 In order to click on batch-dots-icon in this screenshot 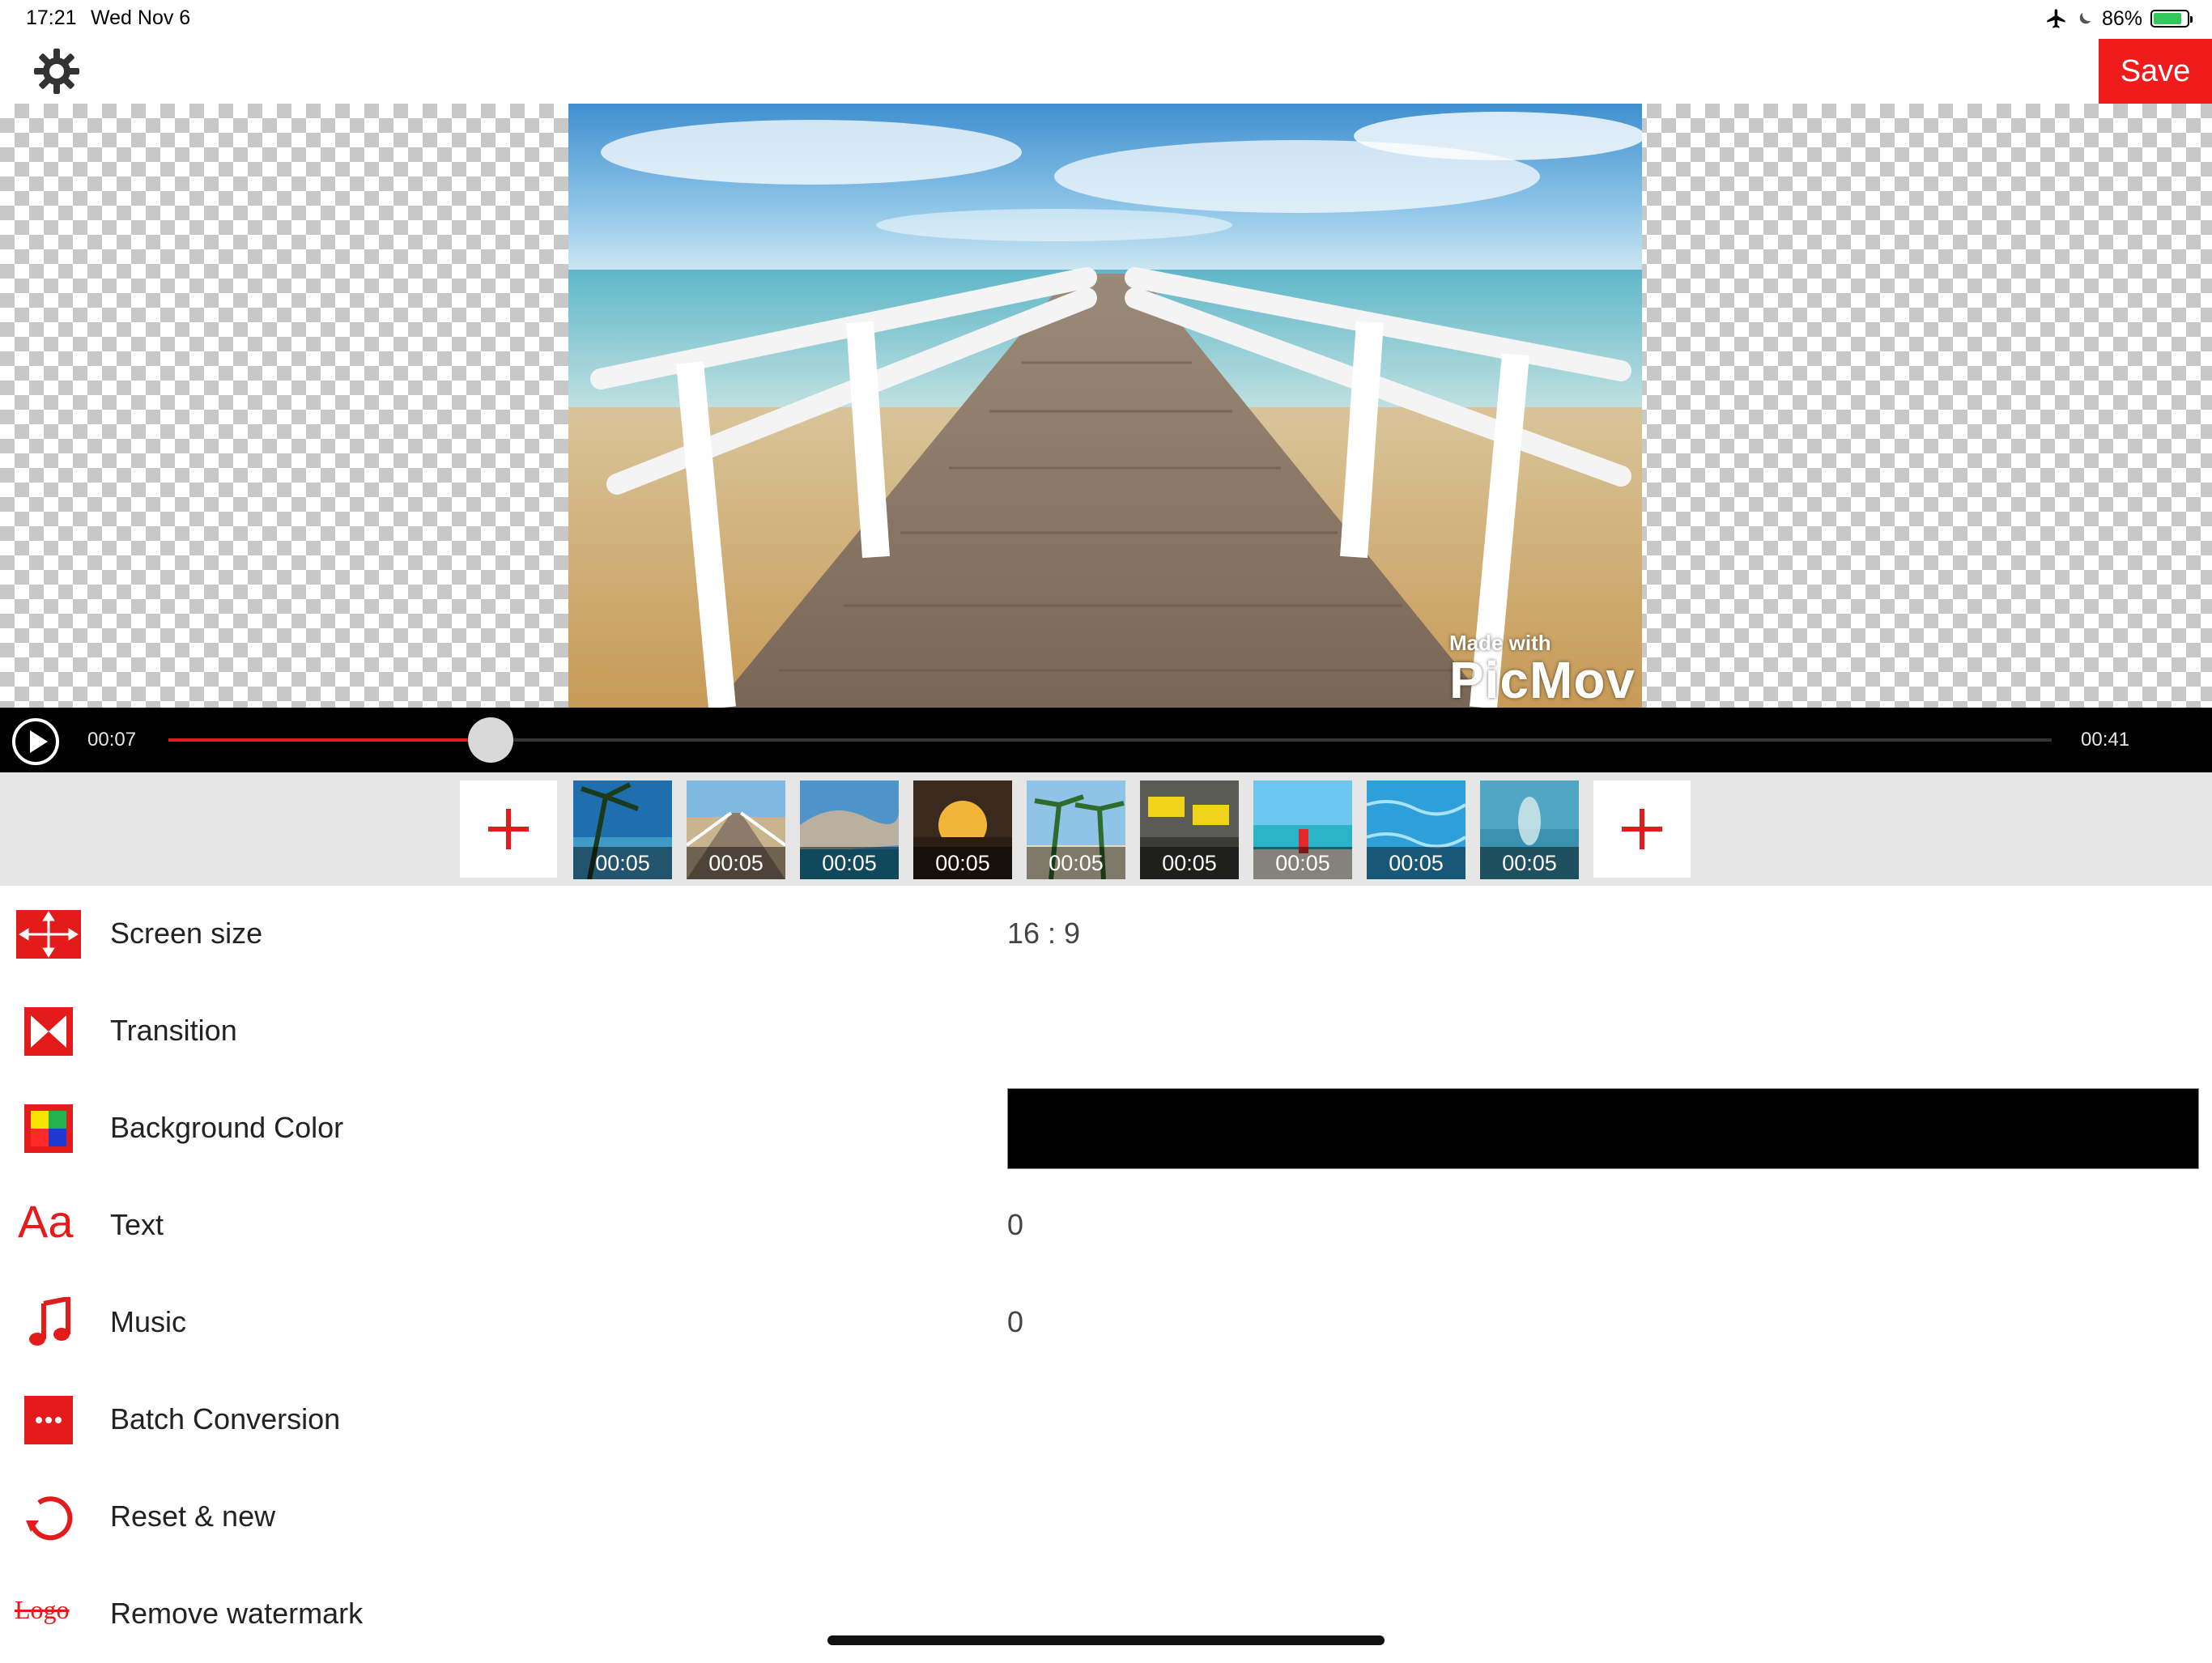, I will do `click(49, 1420)`.